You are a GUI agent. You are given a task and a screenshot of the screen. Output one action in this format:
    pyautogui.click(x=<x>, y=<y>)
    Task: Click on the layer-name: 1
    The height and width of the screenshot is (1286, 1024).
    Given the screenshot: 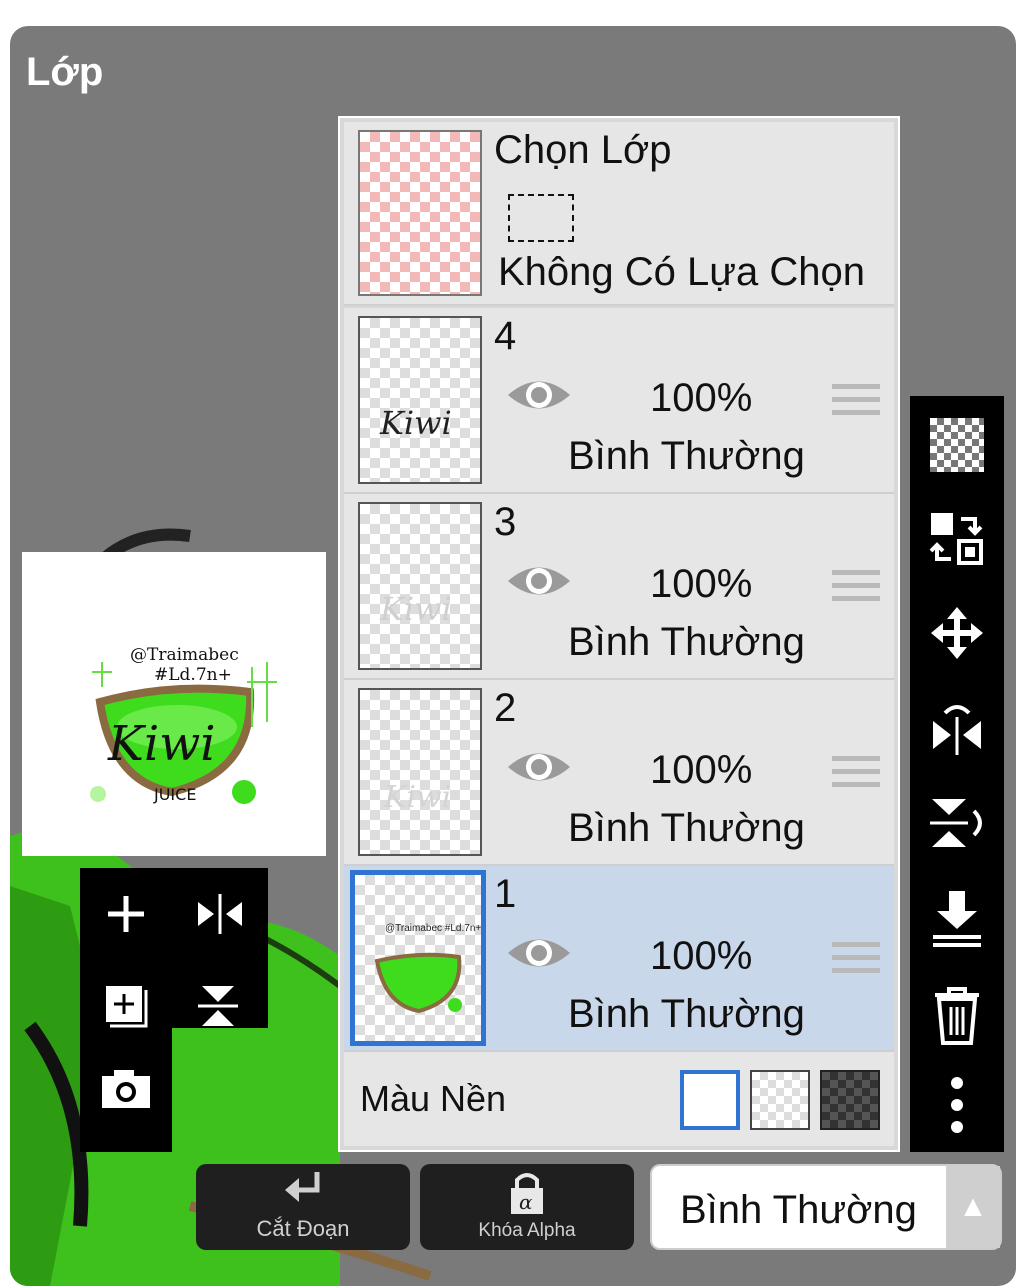 What is the action you would take?
    pyautogui.click(x=505, y=894)
    